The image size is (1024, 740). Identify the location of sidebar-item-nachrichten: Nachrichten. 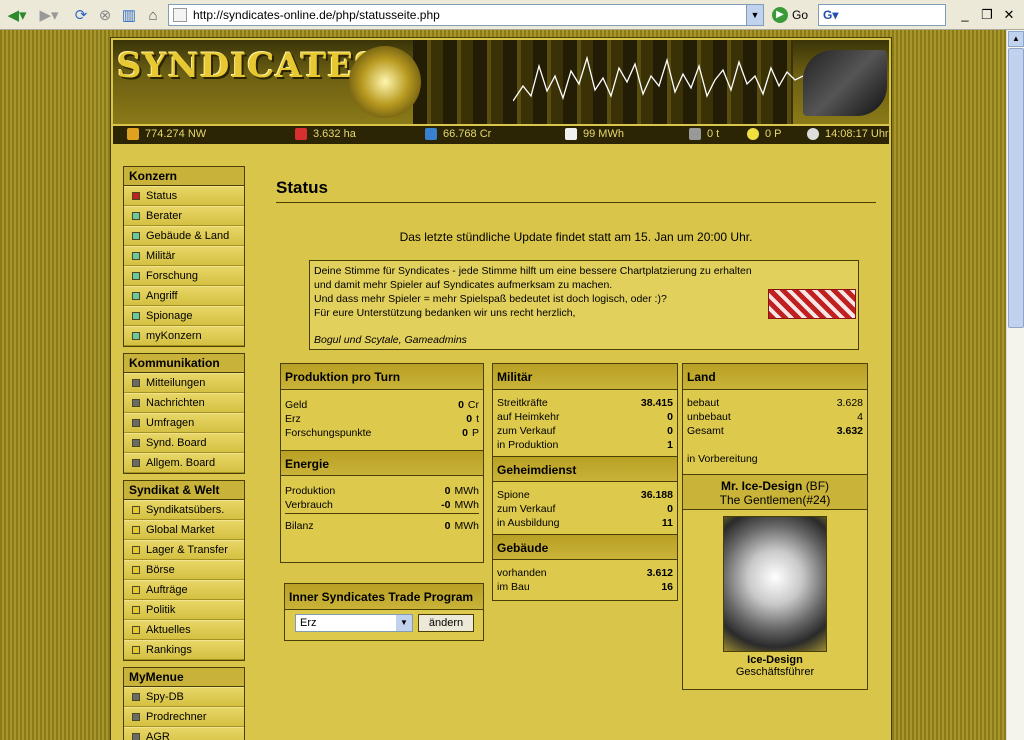
(184, 403).